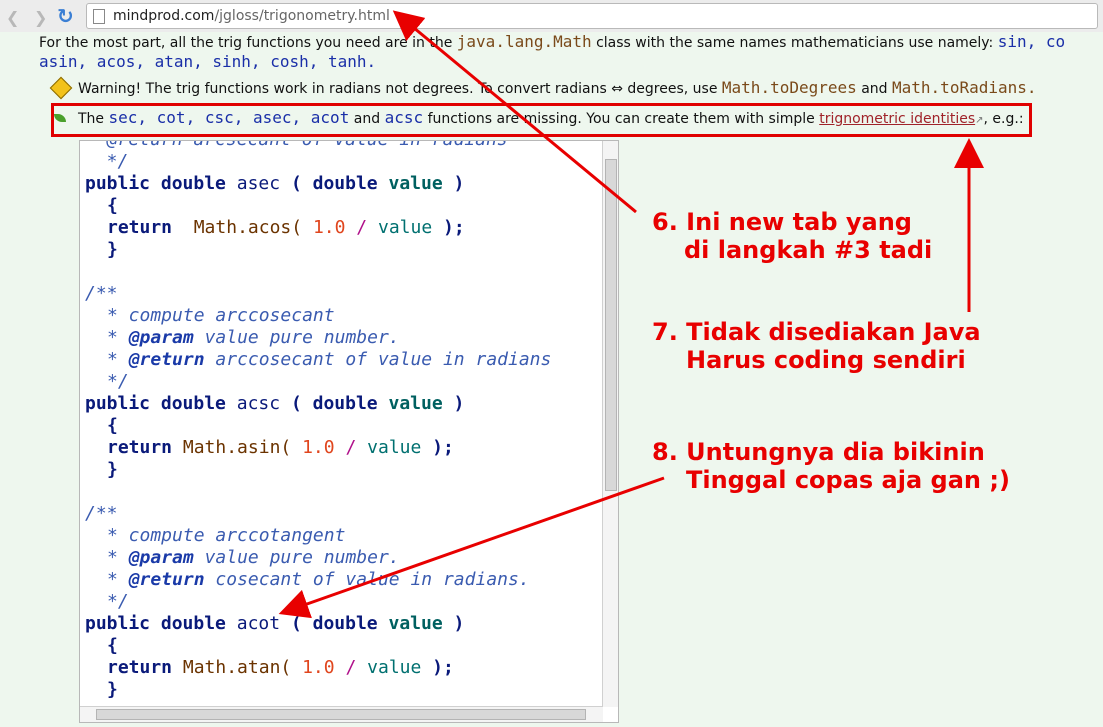 This screenshot has width=1103, height=727. I want to click on intro-line-2: asin, acos, atan, sinh, cosh, tanh., so click(208, 61).